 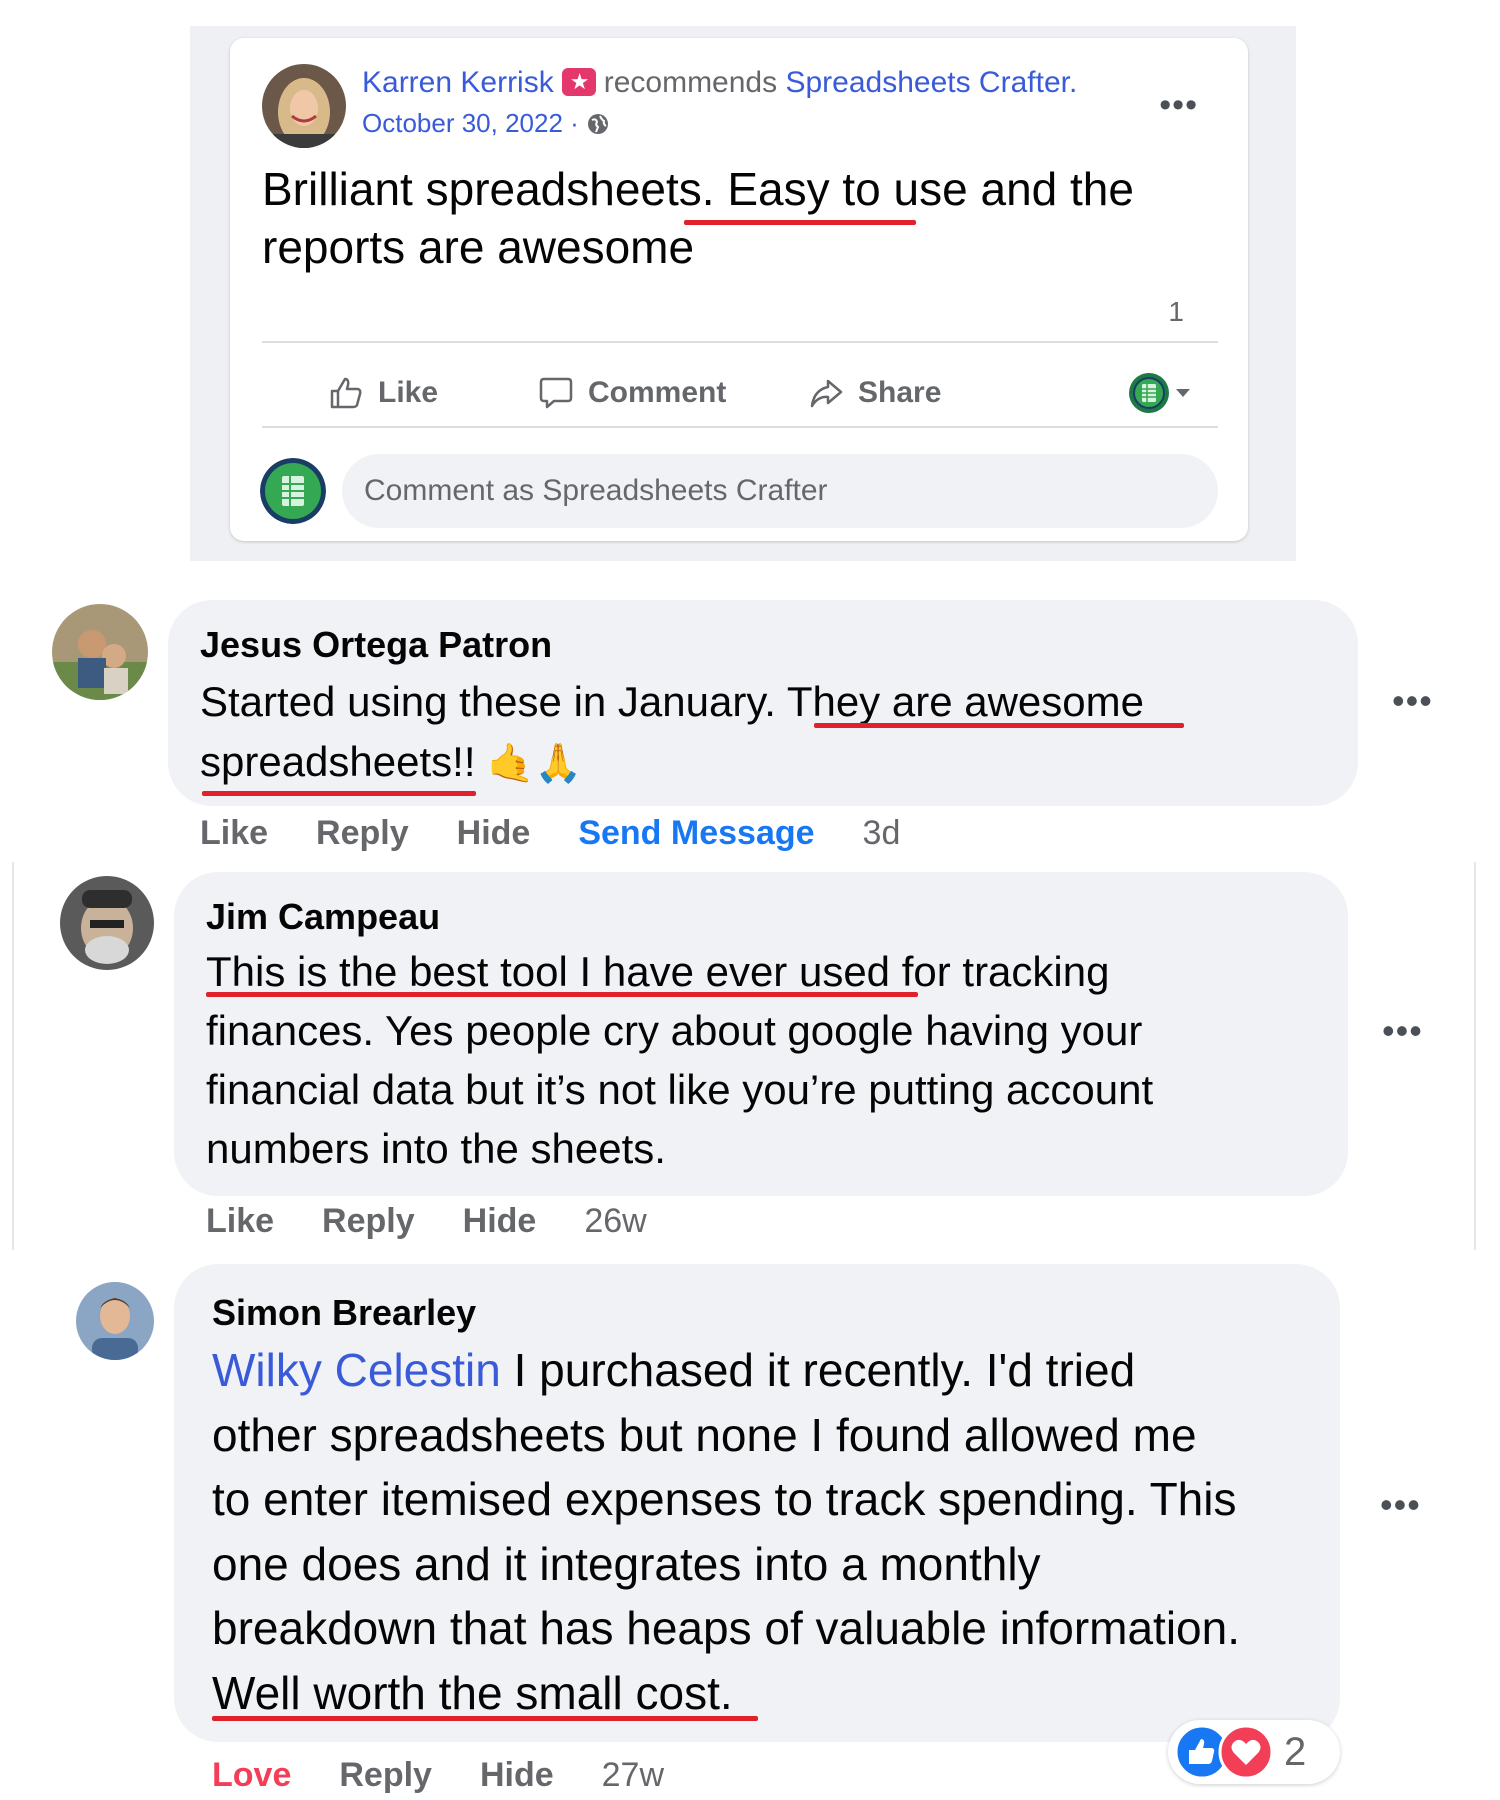 I want to click on comment-text-jesus-line2: spreadsheets!! 🤙🙏, so click(x=391, y=763).